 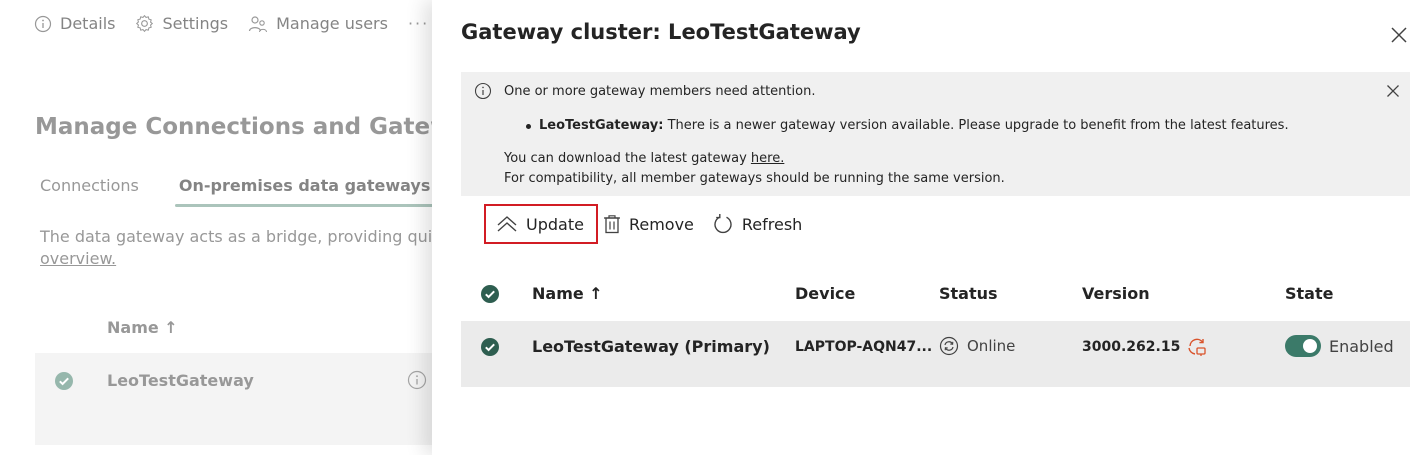 What do you see at coordinates (1197, 347) in the screenshot?
I see `update-available-icon` at bounding box center [1197, 347].